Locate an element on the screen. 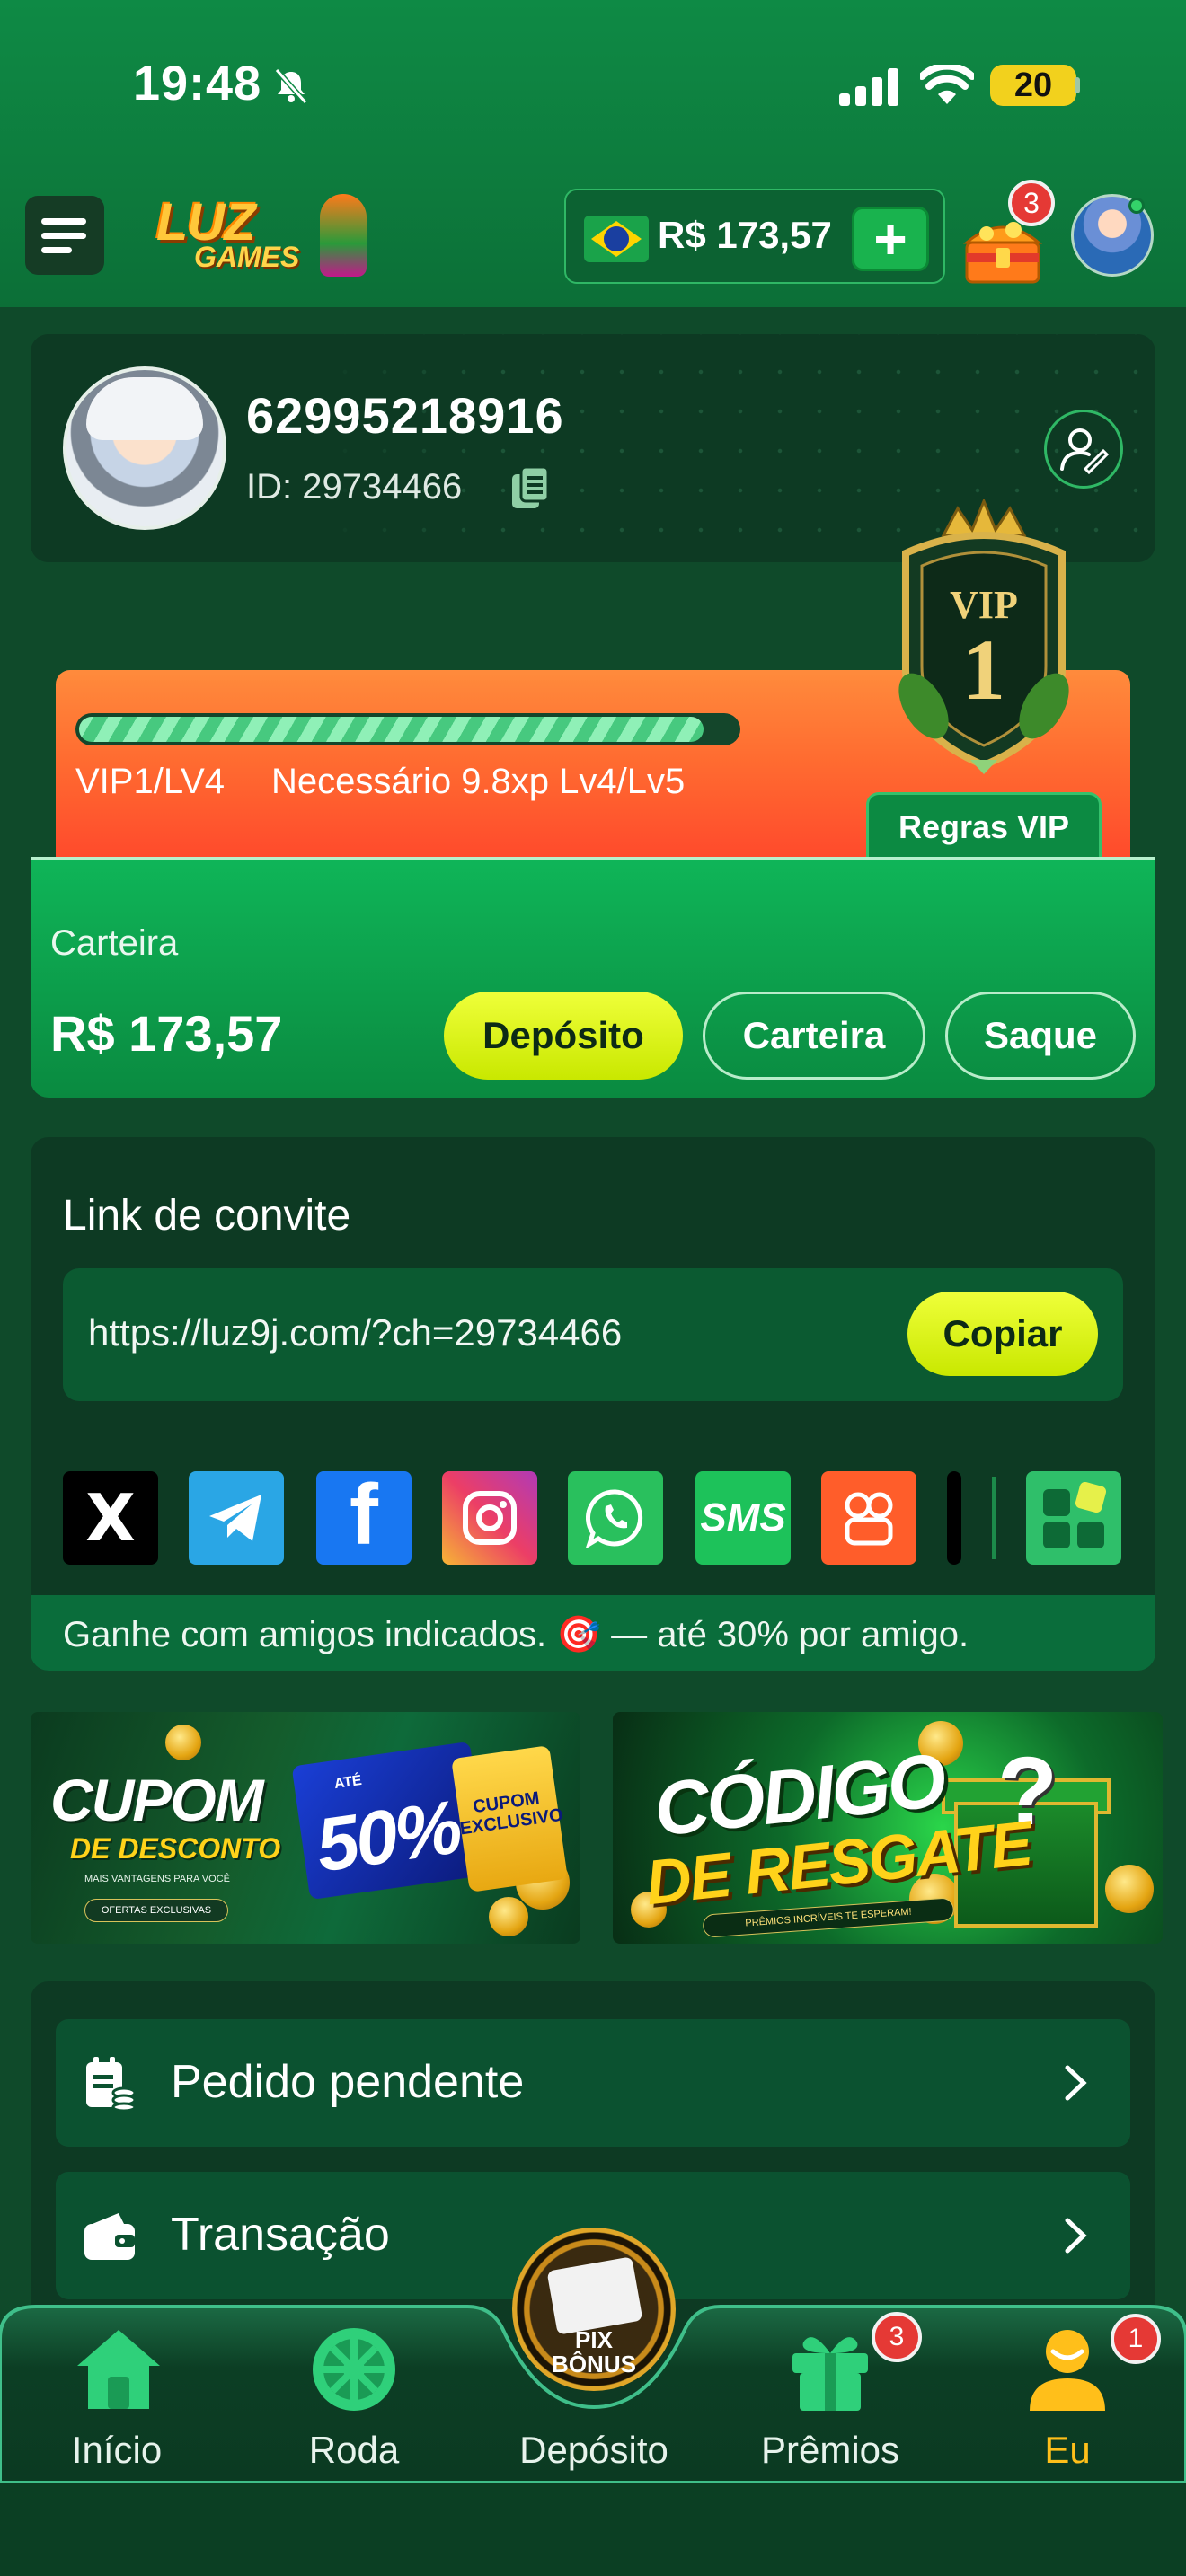 This screenshot has height=2576, width=1186. share-telegram-button is located at coordinates (236, 1518).